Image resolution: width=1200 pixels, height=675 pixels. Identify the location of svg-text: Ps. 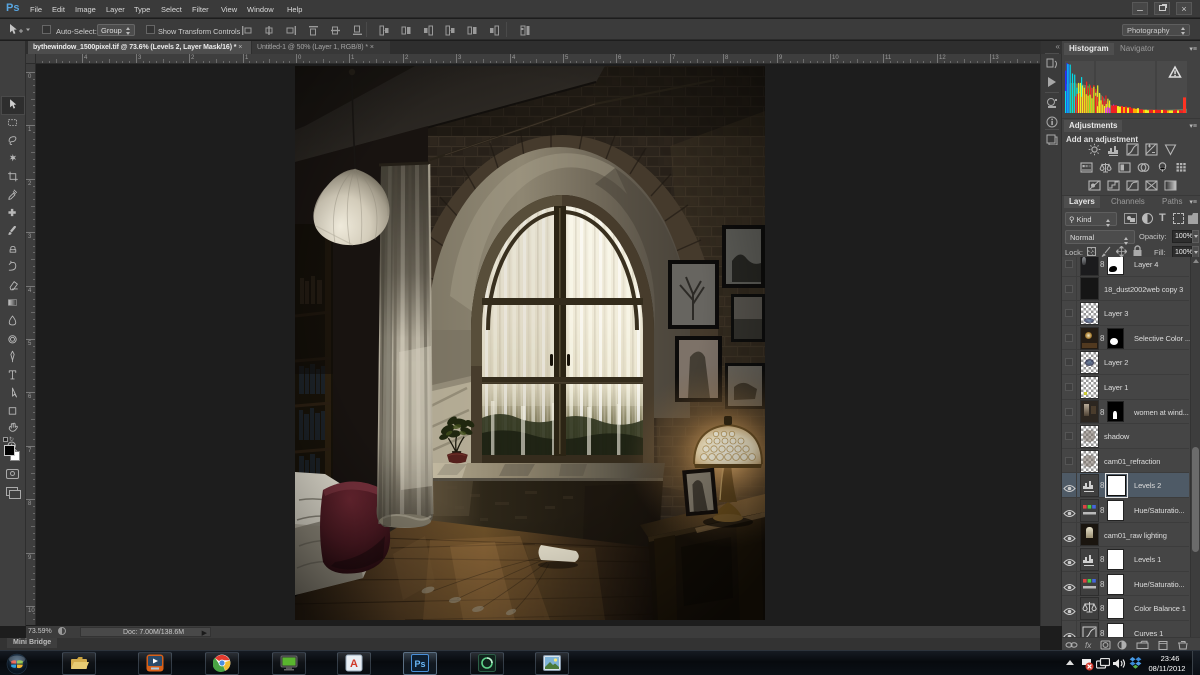
(419, 664).